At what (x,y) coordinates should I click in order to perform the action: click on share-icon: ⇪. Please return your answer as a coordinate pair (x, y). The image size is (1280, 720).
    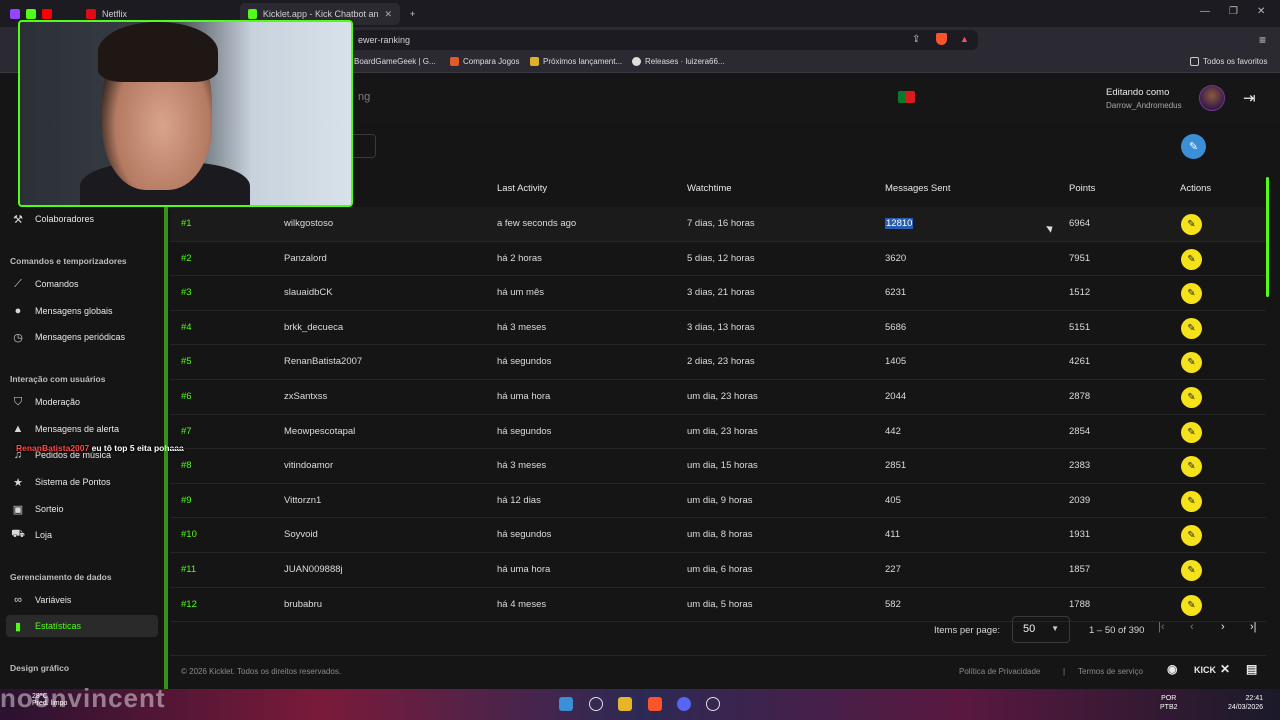
    Looking at the image, I should click on (916, 39).